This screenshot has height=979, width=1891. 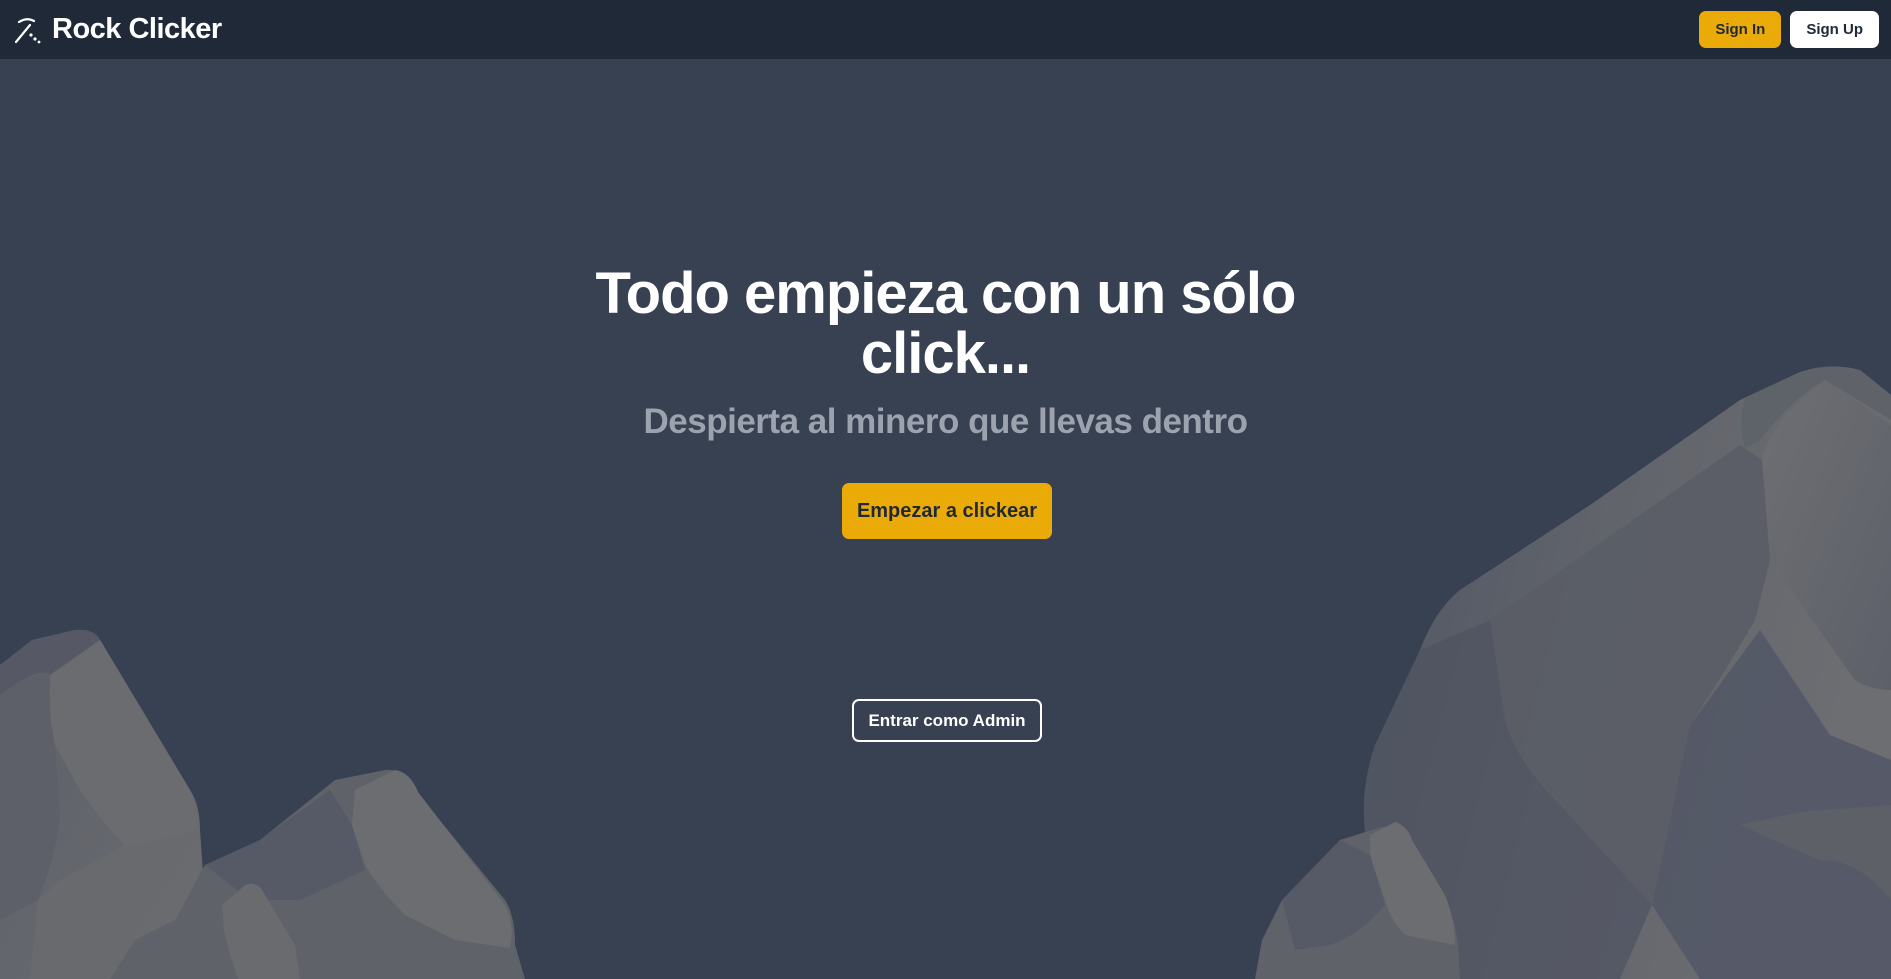 What do you see at coordinates (1789, 29) in the screenshot?
I see `auth-actions: Sign In Sign Up` at bounding box center [1789, 29].